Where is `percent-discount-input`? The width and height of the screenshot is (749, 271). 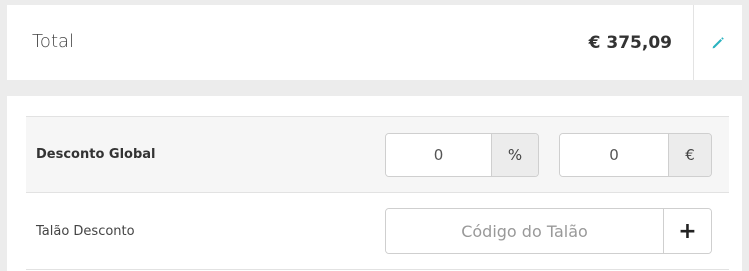
percent-discount-input is located at coordinates (438, 155).